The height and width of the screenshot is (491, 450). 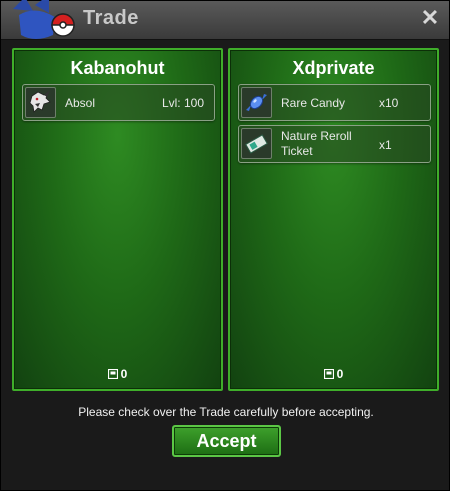 What do you see at coordinates (256, 102) in the screenshot?
I see `rare-candy-icon` at bounding box center [256, 102].